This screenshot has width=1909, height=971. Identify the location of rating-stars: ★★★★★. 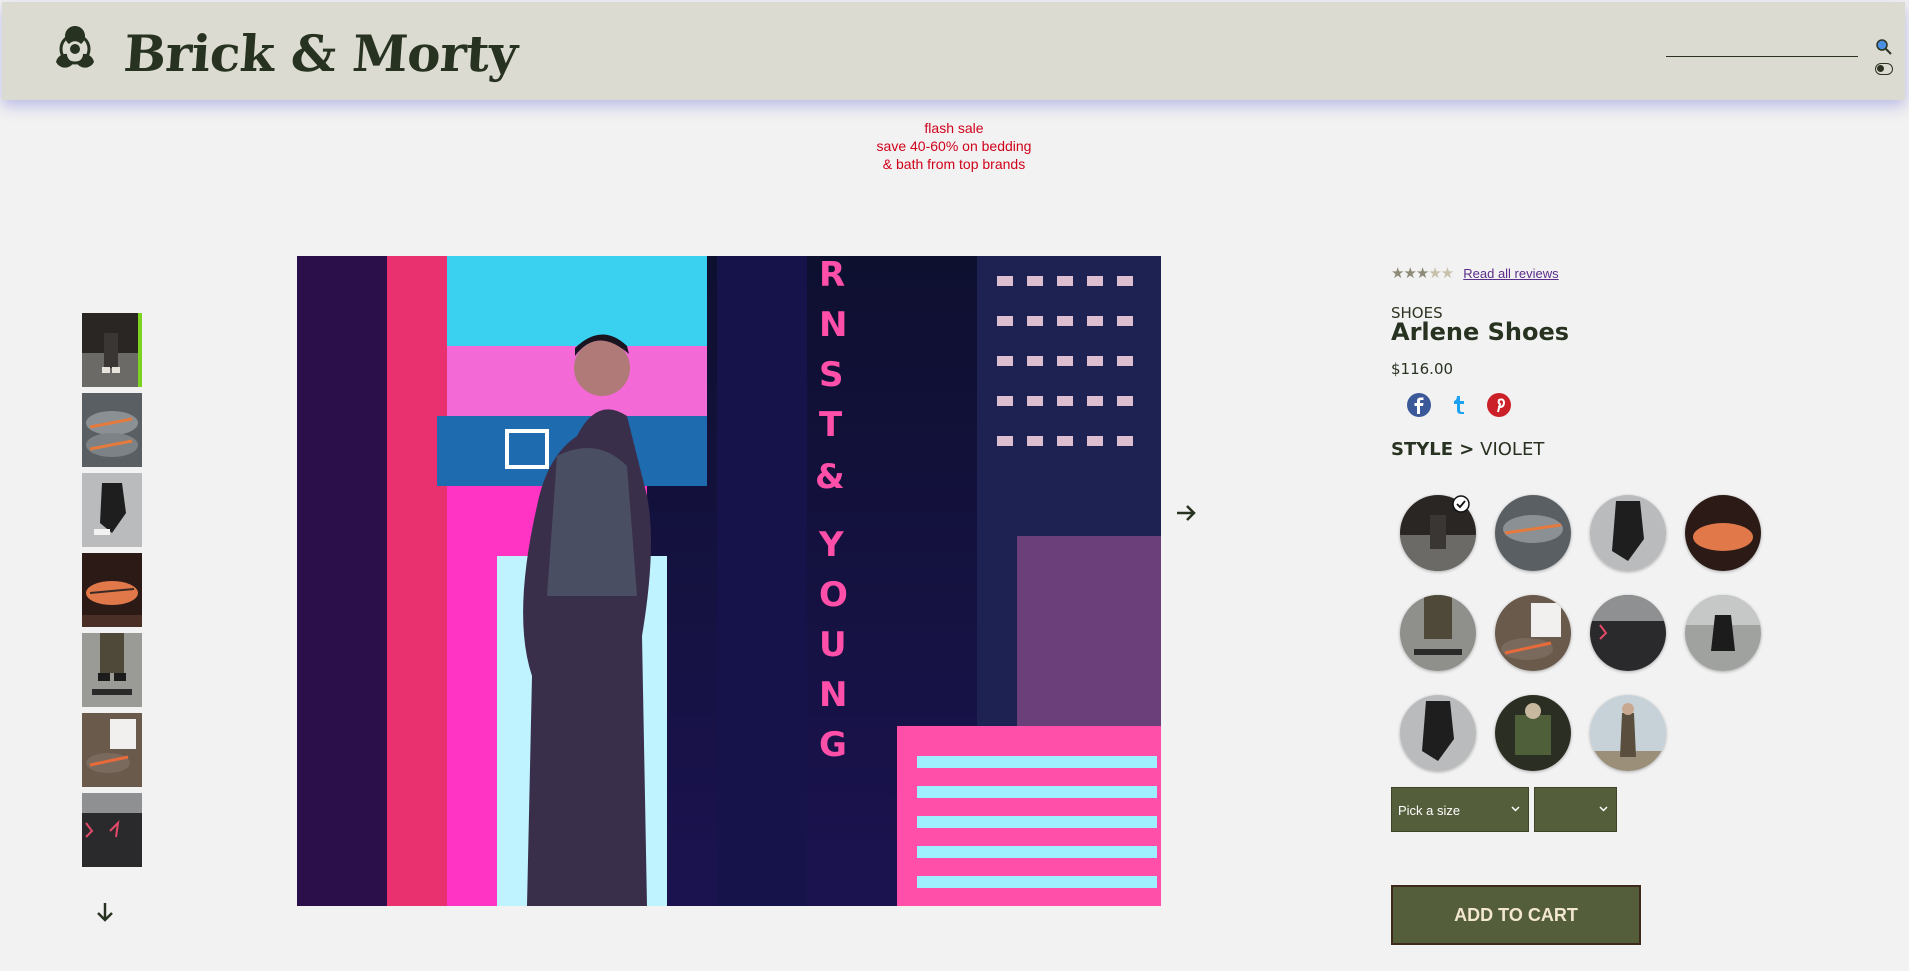
(1422, 273).